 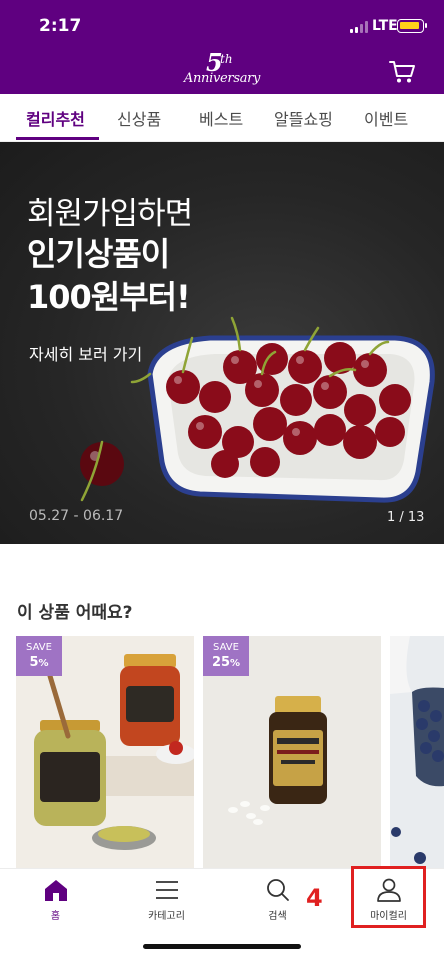 I want to click on banner-period: 05.27 - 06.17, so click(x=76, y=516).